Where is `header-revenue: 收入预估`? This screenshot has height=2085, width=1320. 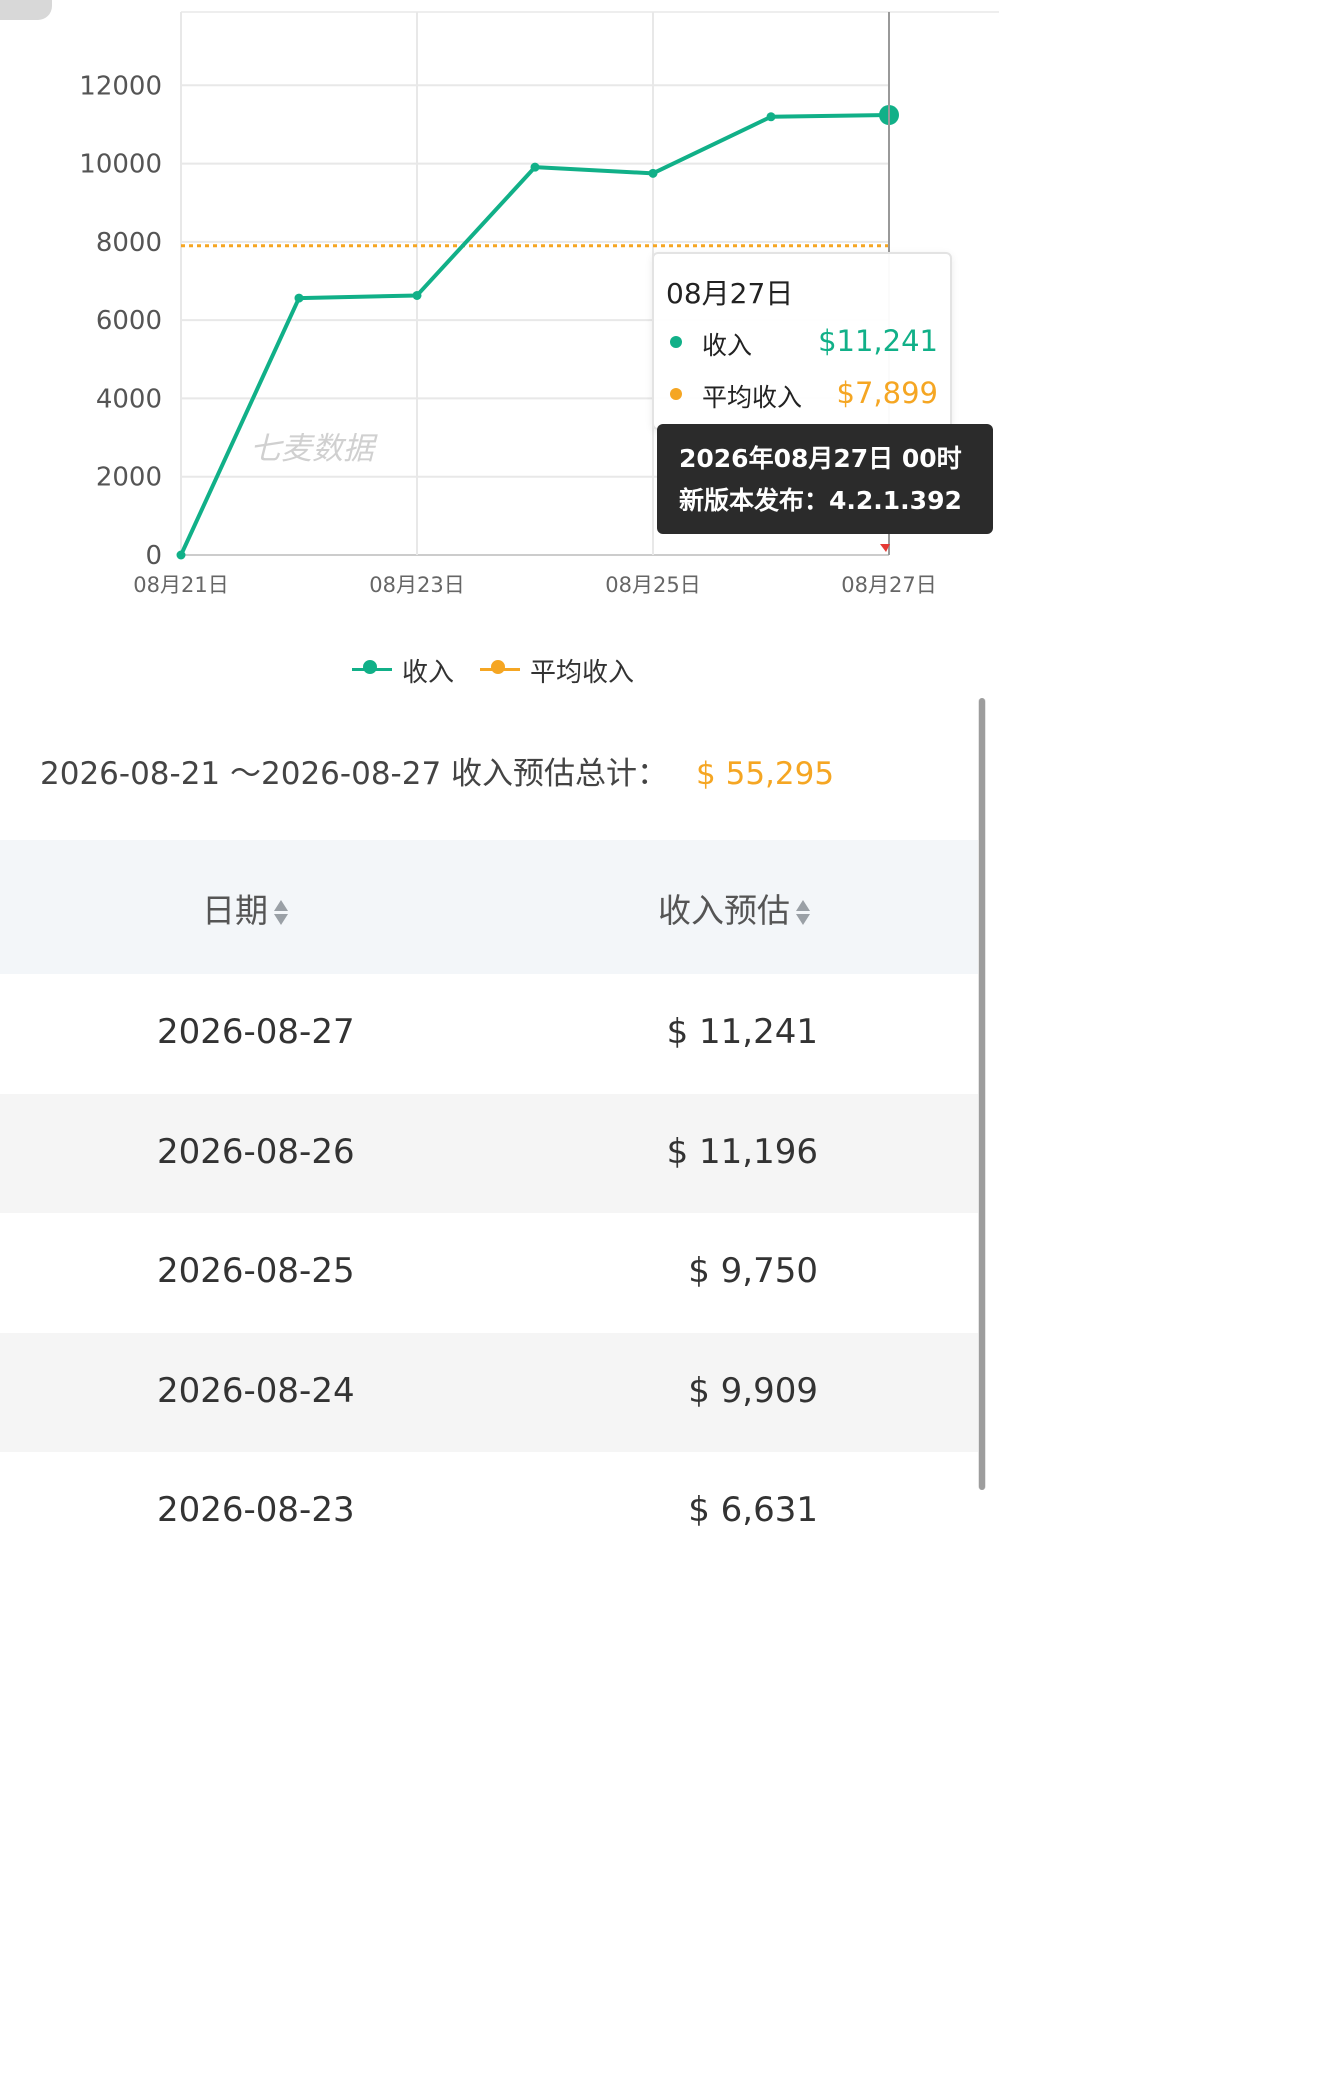
header-revenue: 收入预估 is located at coordinates (734, 908).